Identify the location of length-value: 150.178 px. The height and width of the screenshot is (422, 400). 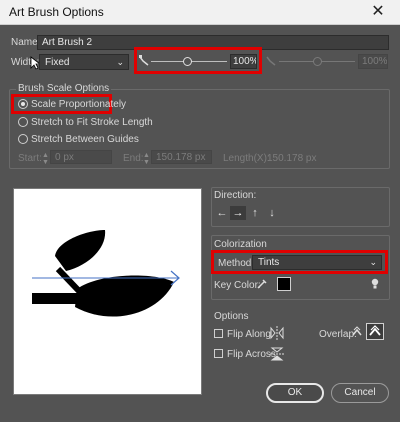
(292, 158).